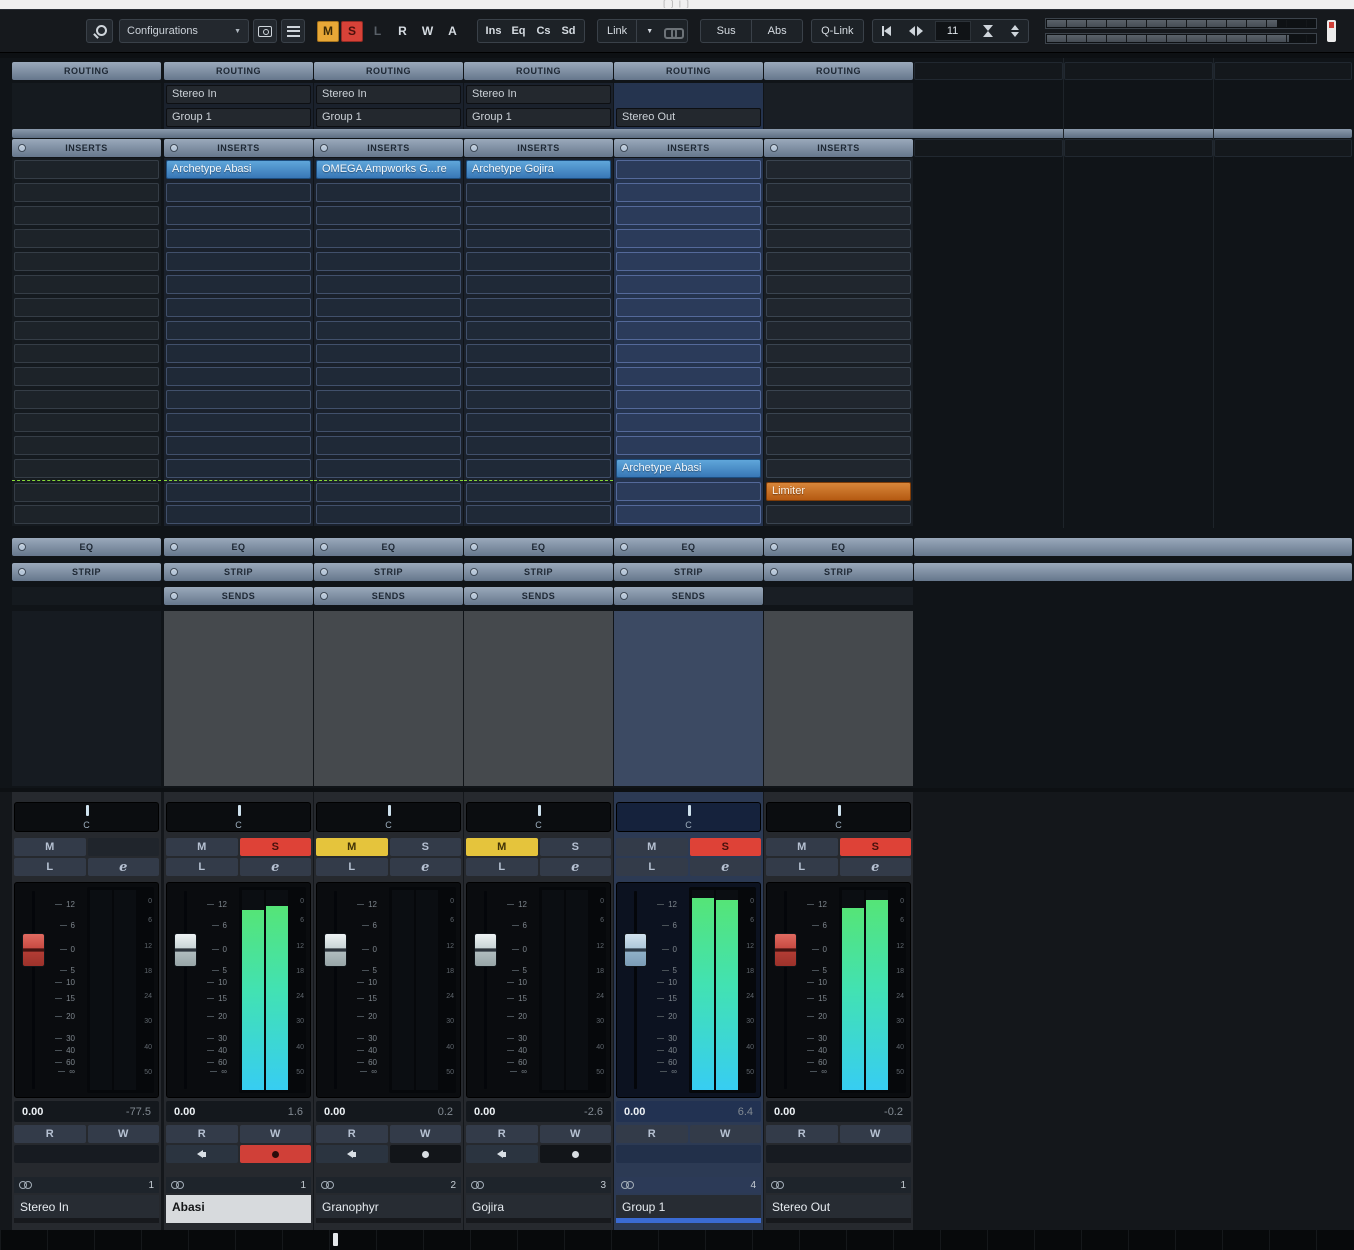  Describe the element at coordinates (1331, 31) in the screenshot. I see `panel-toggle` at that location.